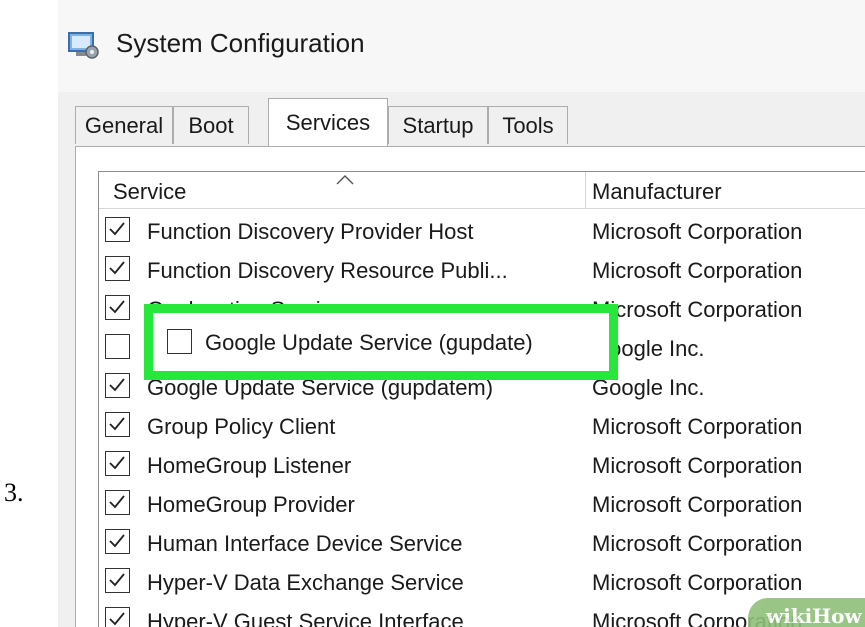  Describe the element at coordinates (305, 582) in the screenshot. I see `service-name: Hyper-V Data Exchange Service` at that location.